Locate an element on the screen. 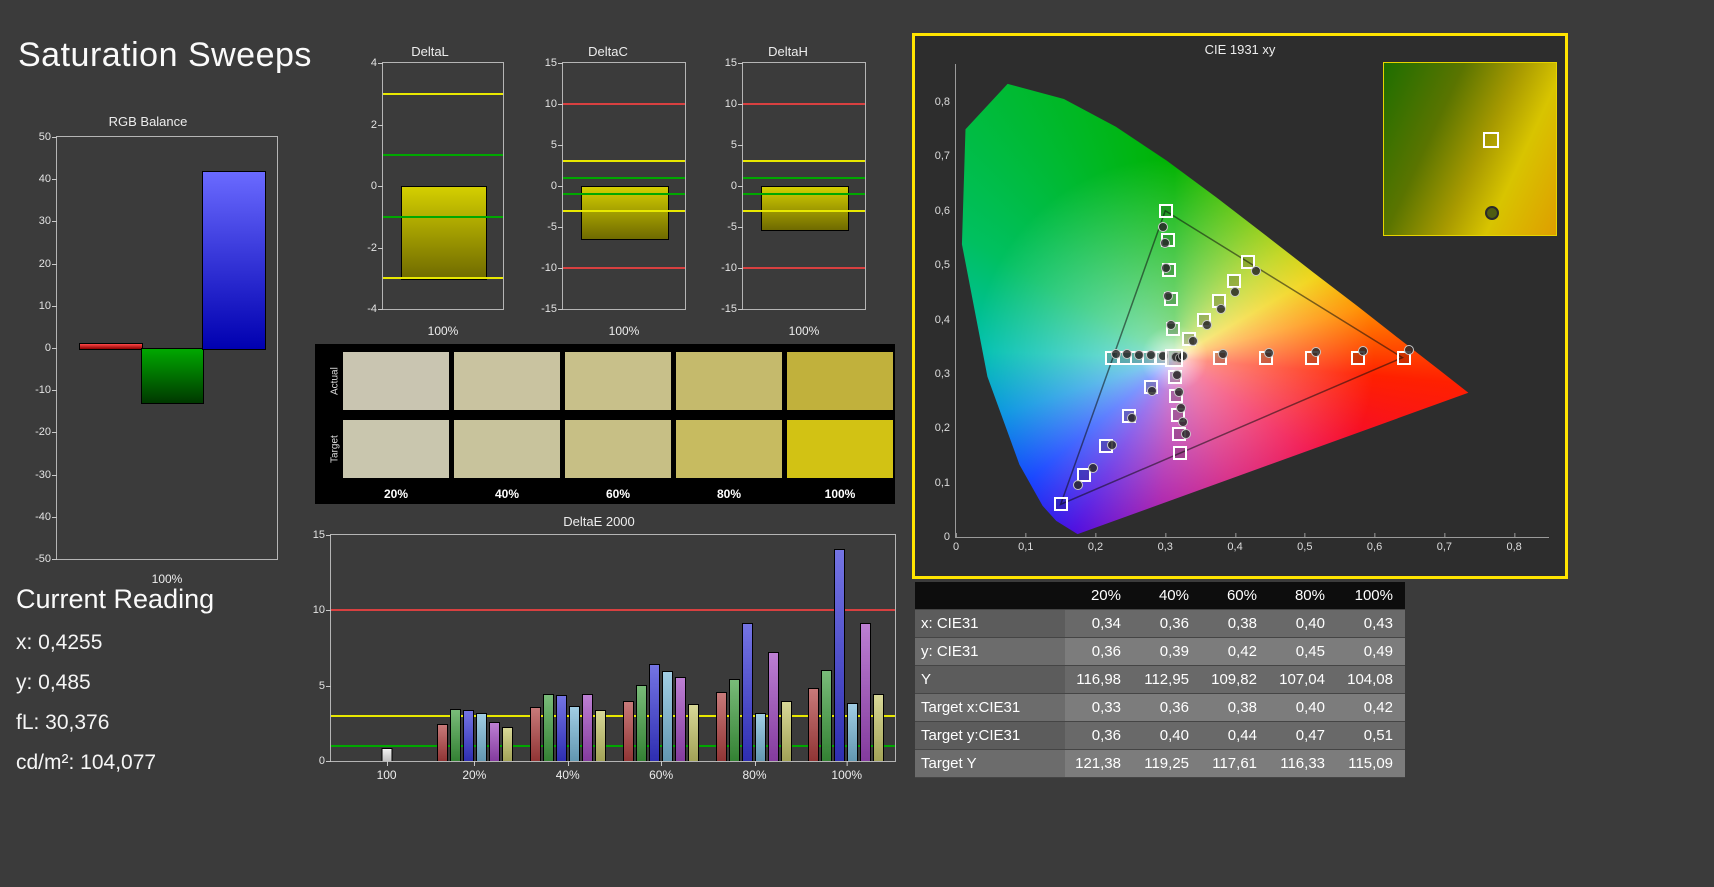 This screenshot has width=1714, height=887. cie-target-square is located at coordinates (1165, 210).